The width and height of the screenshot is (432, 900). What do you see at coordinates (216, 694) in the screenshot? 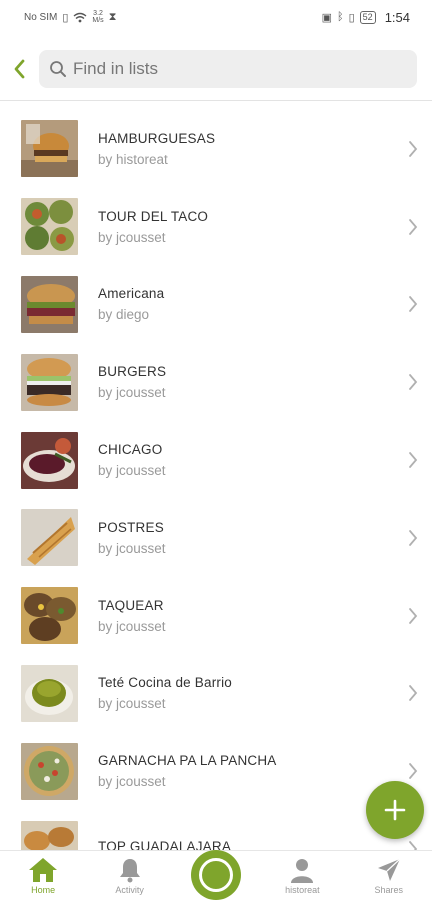
I see `list-item: Teté Cocina de Barrio by jcousset` at bounding box center [216, 694].